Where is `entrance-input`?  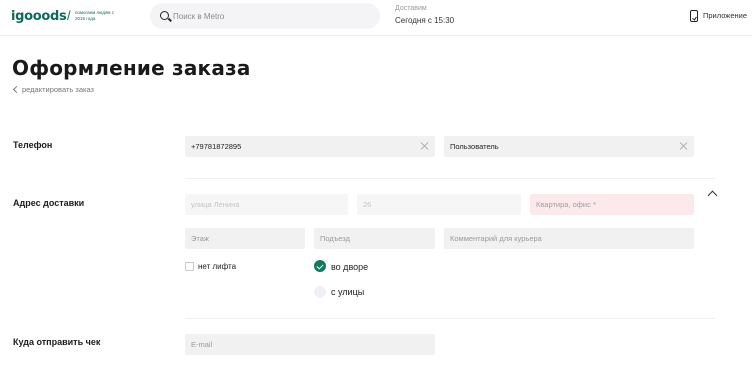 entrance-input is located at coordinates (374, 238).